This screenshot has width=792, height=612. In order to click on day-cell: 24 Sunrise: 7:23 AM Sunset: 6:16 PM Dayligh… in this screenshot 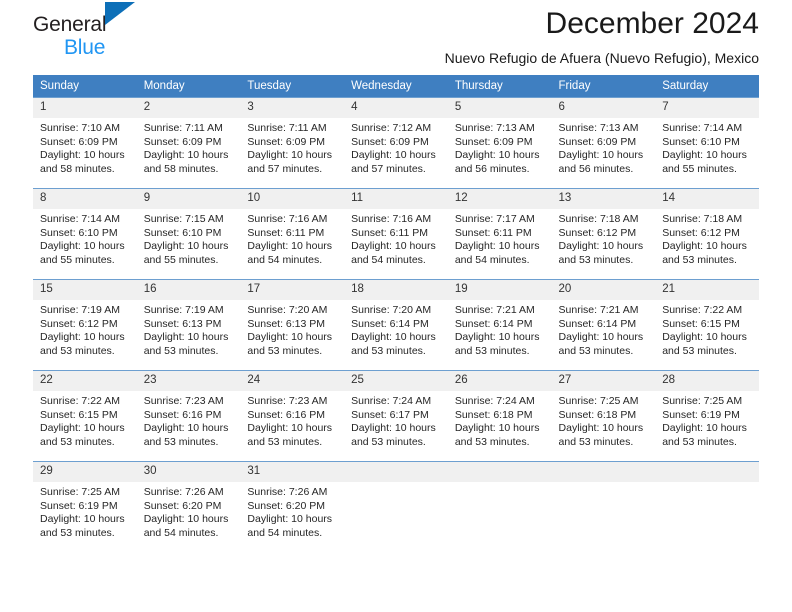, I will do `click(292, 416)`.